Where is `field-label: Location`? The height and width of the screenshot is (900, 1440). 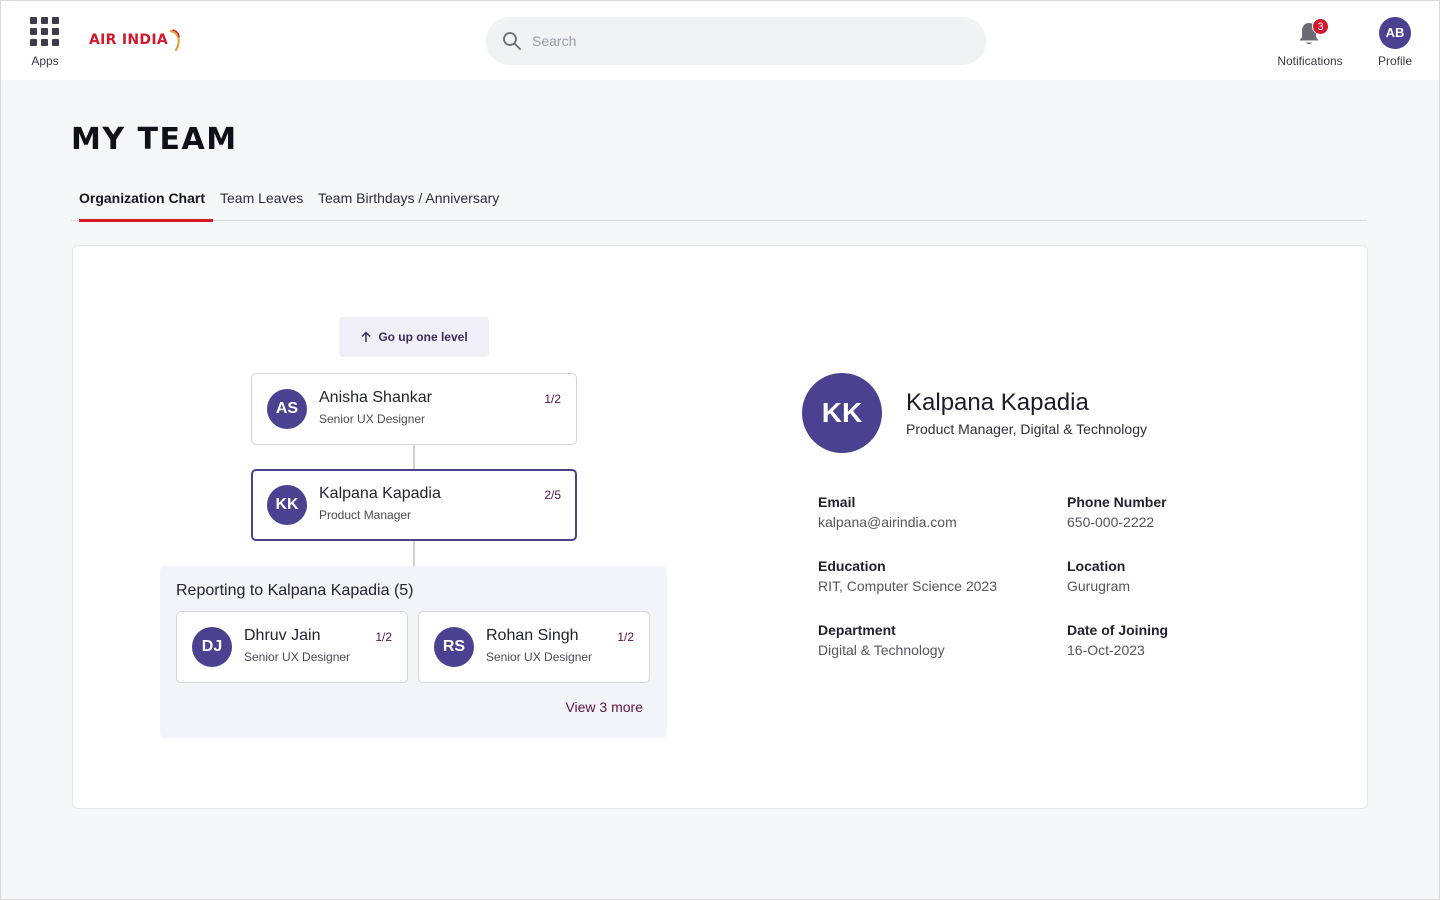 field-label: Location is located at coordinates (1096, 566).